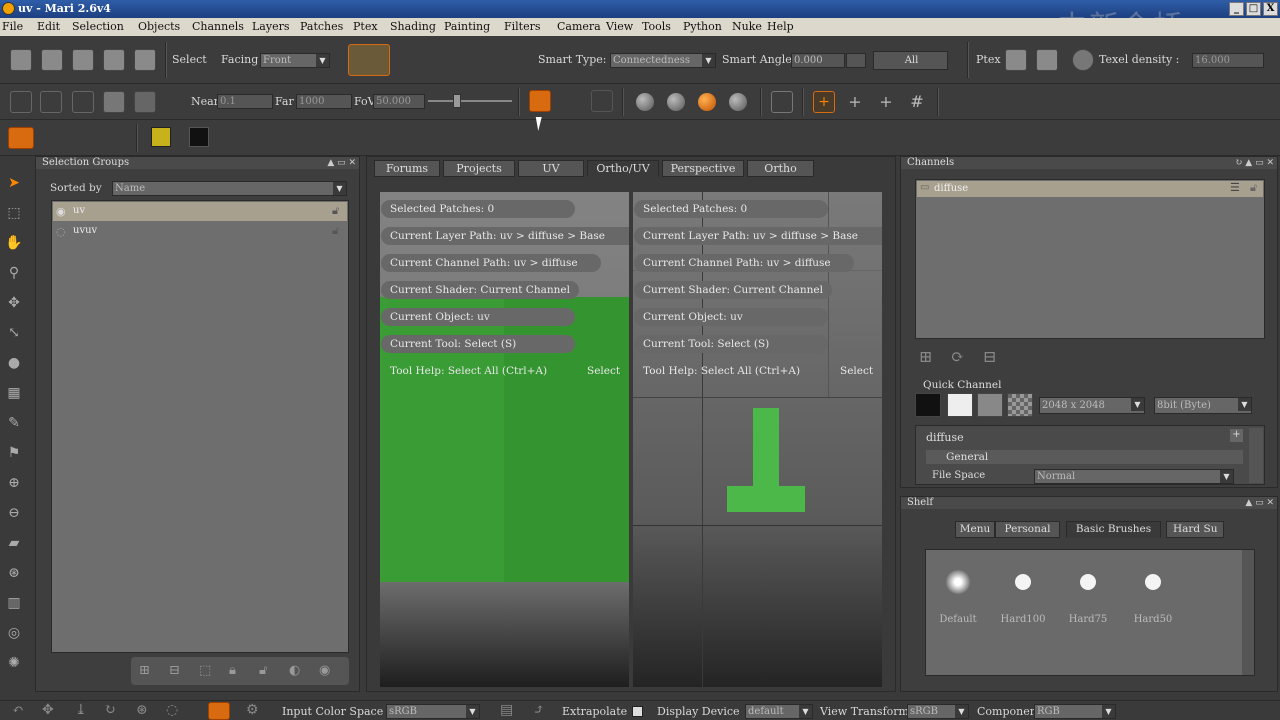  I want to click on all-button: All, so click(910, 60).